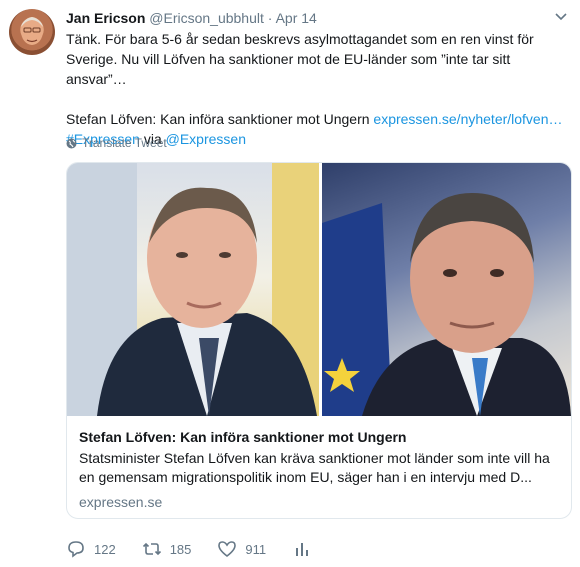  Describe the element at coordinates (227, 549) in the screenshot. I see `heart-icon` at that location.